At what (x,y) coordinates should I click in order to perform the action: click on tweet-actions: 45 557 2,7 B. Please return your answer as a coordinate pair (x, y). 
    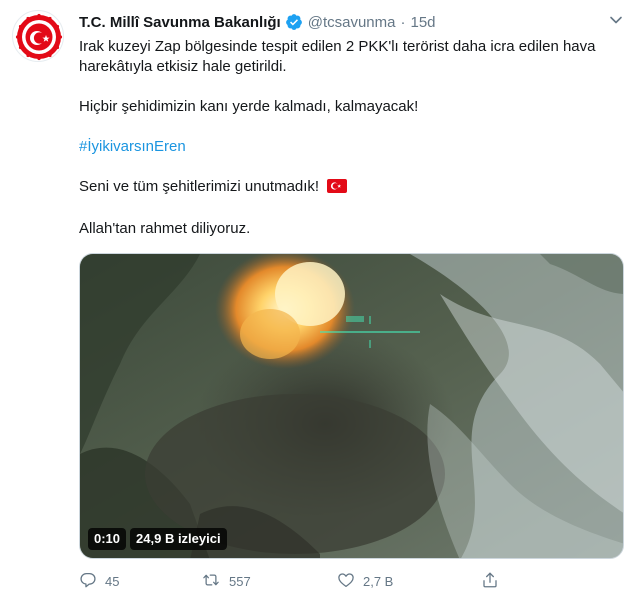
    Looking at the image, I should click on (351, 581).